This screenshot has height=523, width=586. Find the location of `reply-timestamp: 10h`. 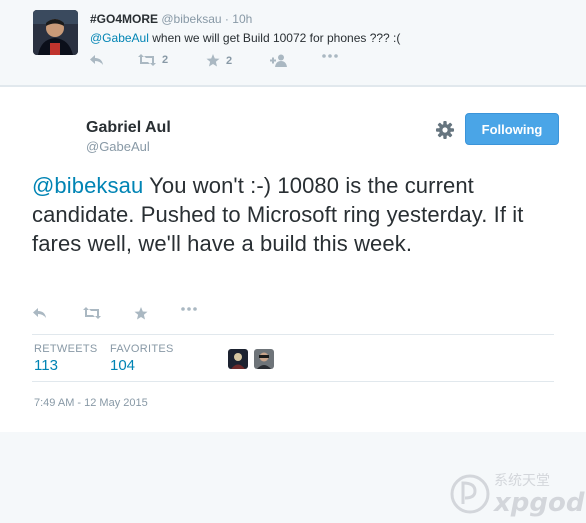

reply-timestamp: 10h is located at coordinates (242, 19).